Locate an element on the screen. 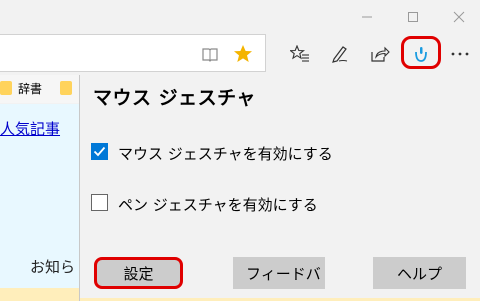 This screenshot has width=480, height=301. pen-button is located at coordinates (340, 54).